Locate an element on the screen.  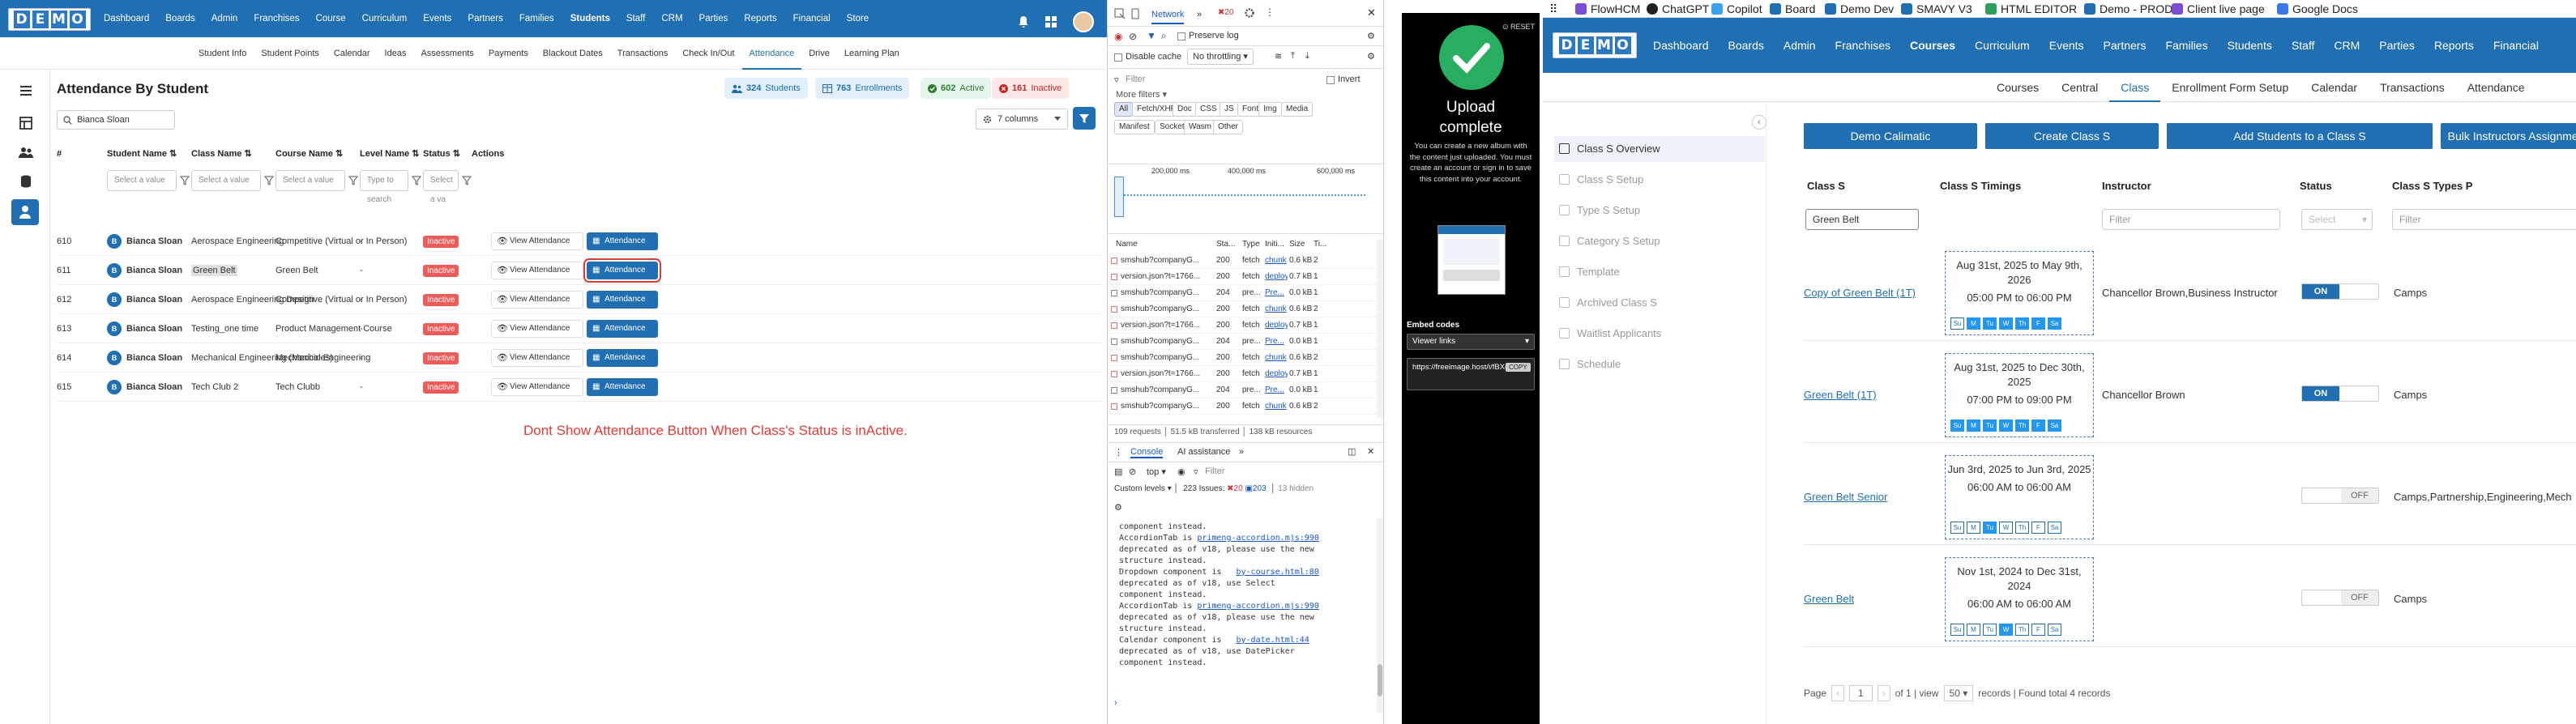
upload-icon: ⤒ is located at coordinates (1293, 56).